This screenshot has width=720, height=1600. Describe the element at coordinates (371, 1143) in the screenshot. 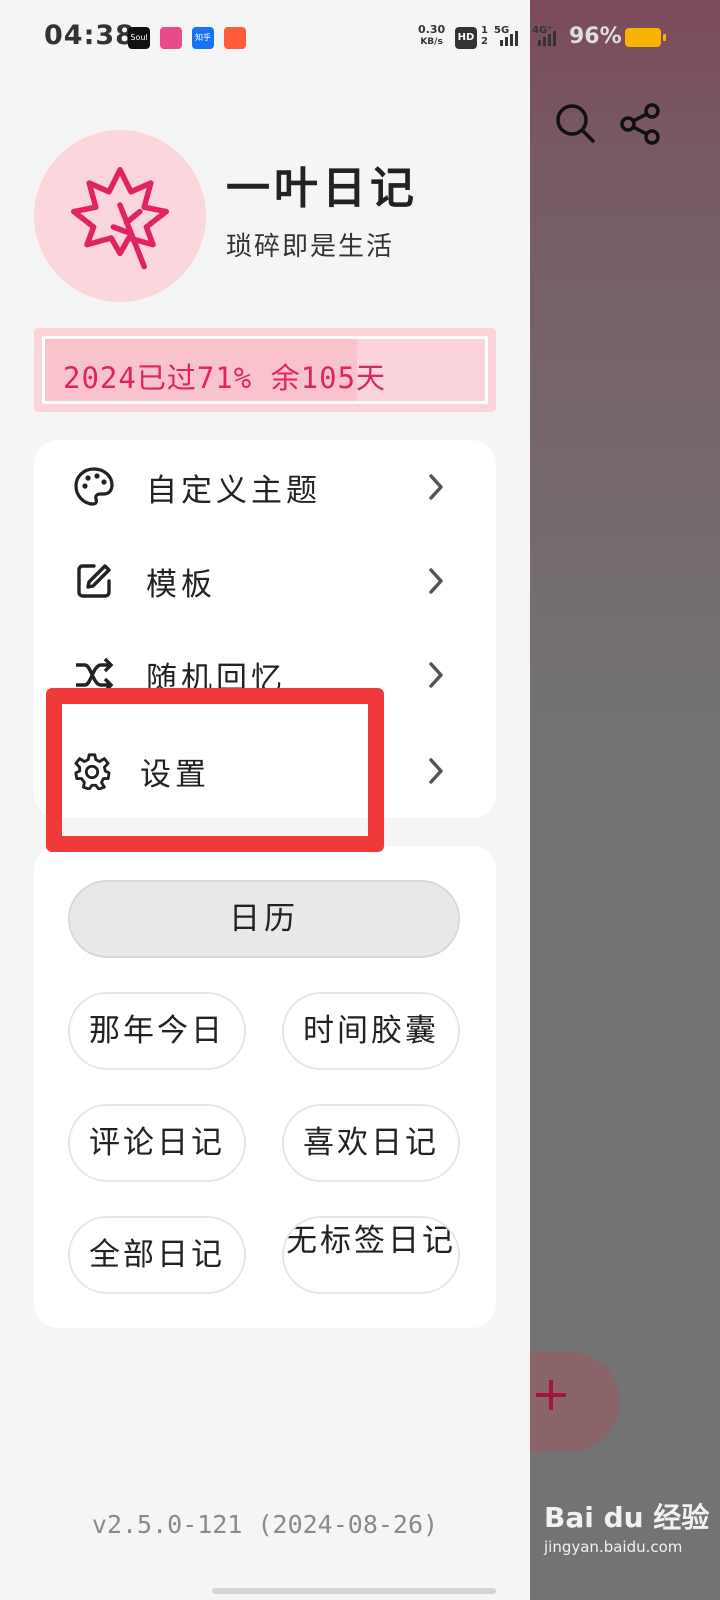

I see `liked-diary-chip: 喜欢日记` at that location.